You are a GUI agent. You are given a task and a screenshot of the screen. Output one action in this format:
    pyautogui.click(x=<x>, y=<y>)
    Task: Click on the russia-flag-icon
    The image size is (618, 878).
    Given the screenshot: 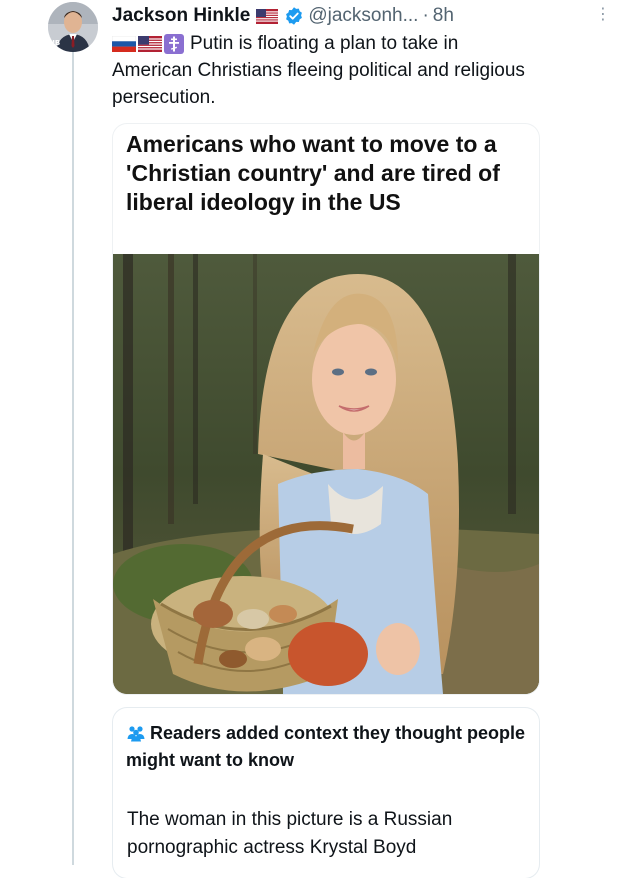 What is the action you would take?
    pyautogui.click(x=124, y=44)
    